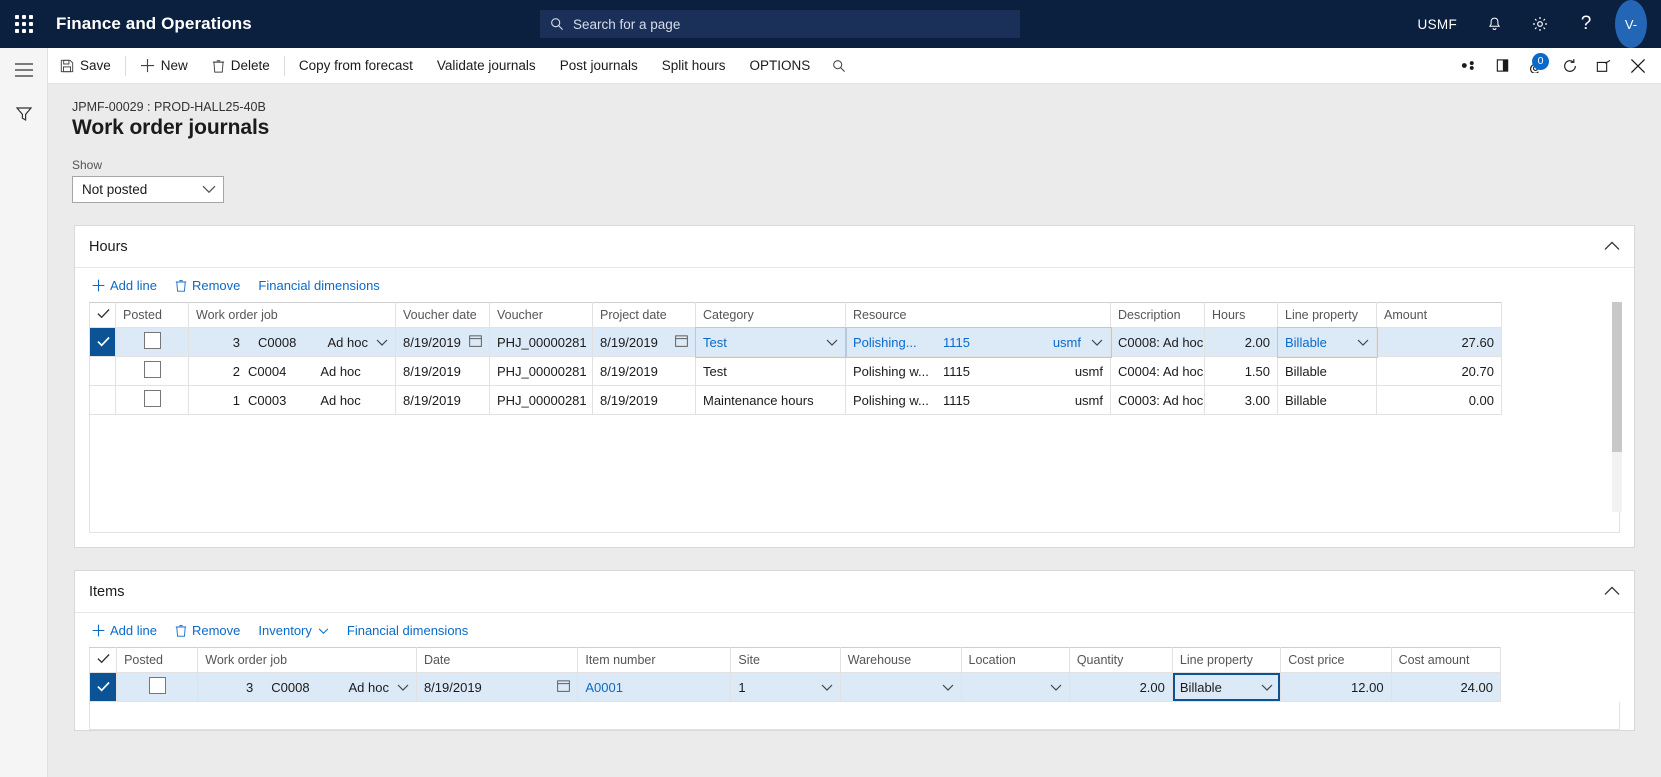  I want to click on show-filter-select: Not posted, so click(148, 189).